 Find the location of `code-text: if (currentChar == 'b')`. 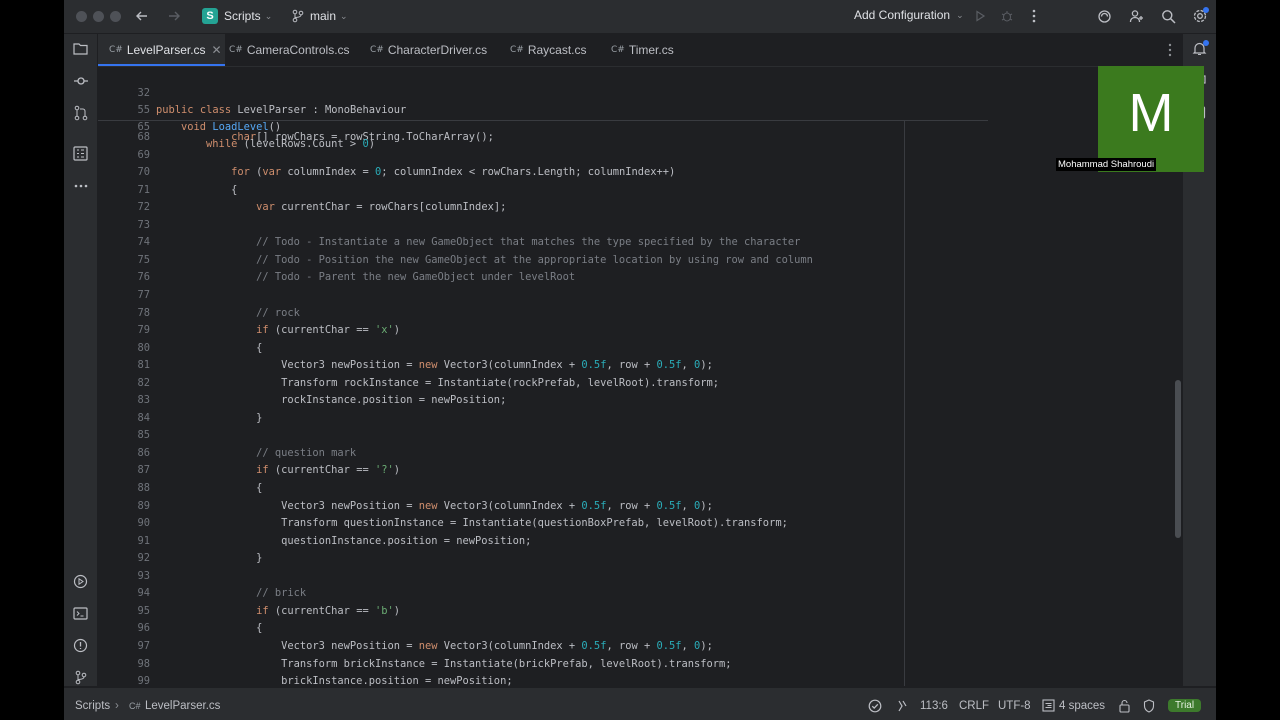

code-text: if (currentChar == 'b') is located at coordinates (328, 610).